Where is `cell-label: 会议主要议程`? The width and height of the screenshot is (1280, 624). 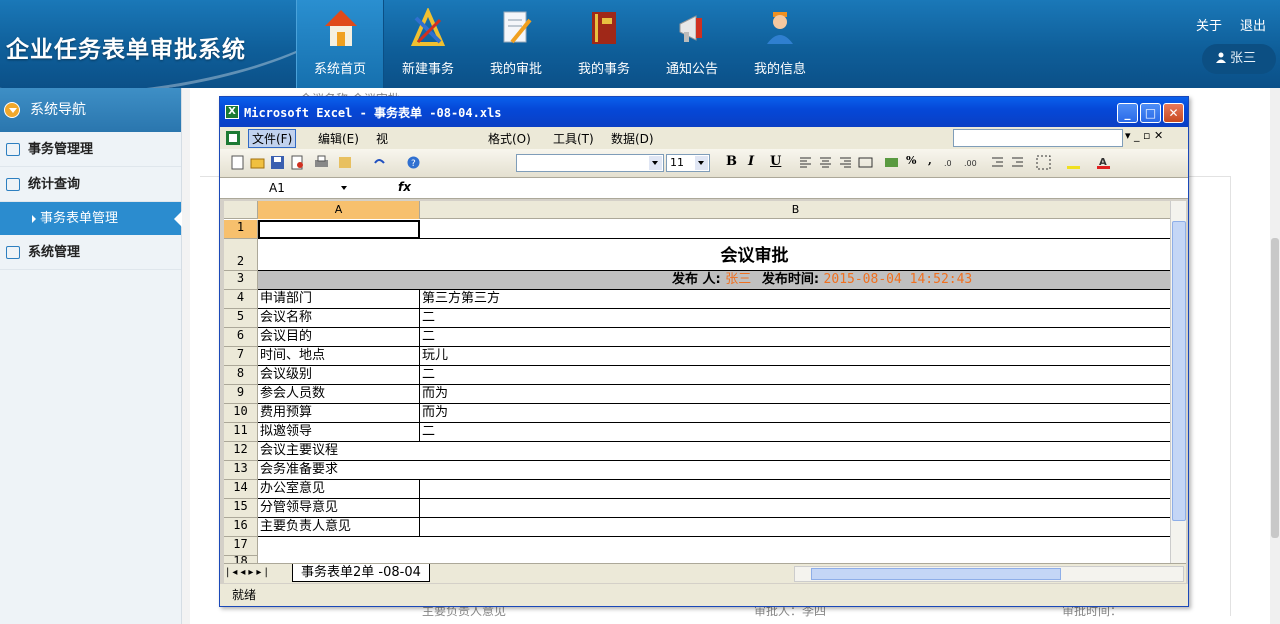
cell-label: 会议主要议程 is located at coordinates (714, 451).